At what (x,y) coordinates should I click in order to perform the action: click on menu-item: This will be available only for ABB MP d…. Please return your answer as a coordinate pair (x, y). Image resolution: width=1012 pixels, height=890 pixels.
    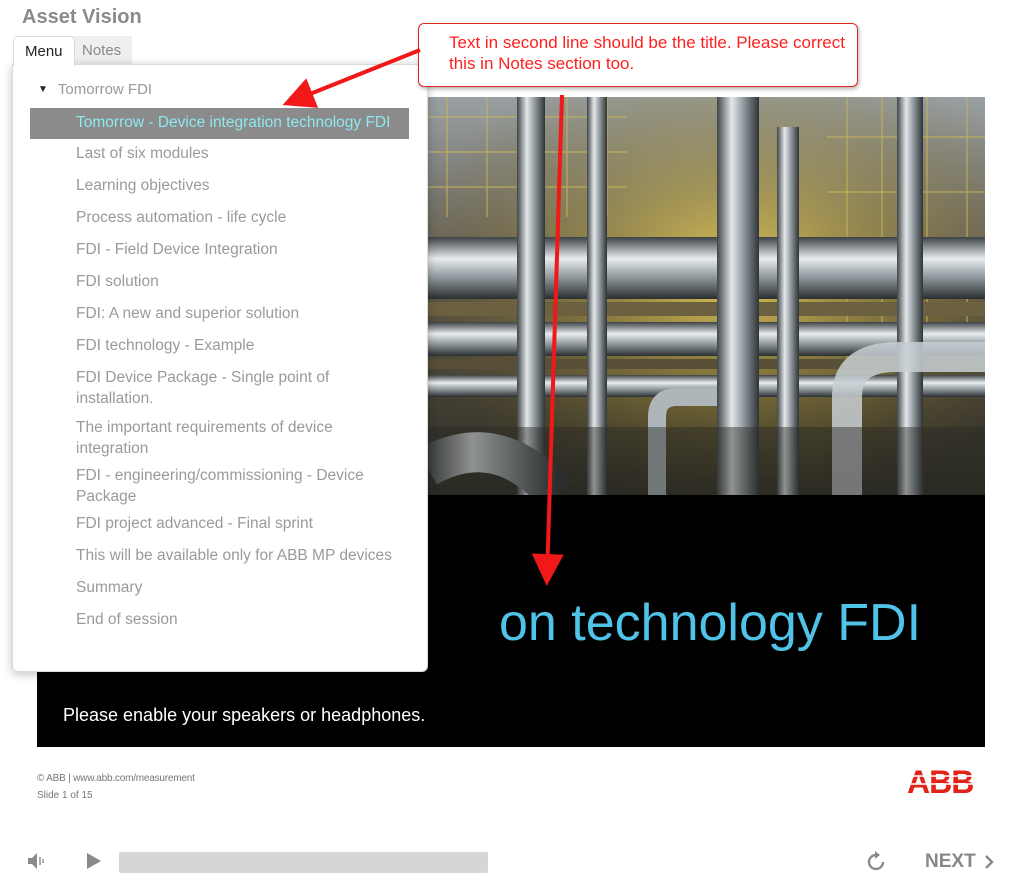
    Looking at the image, I should click on (213, 555).